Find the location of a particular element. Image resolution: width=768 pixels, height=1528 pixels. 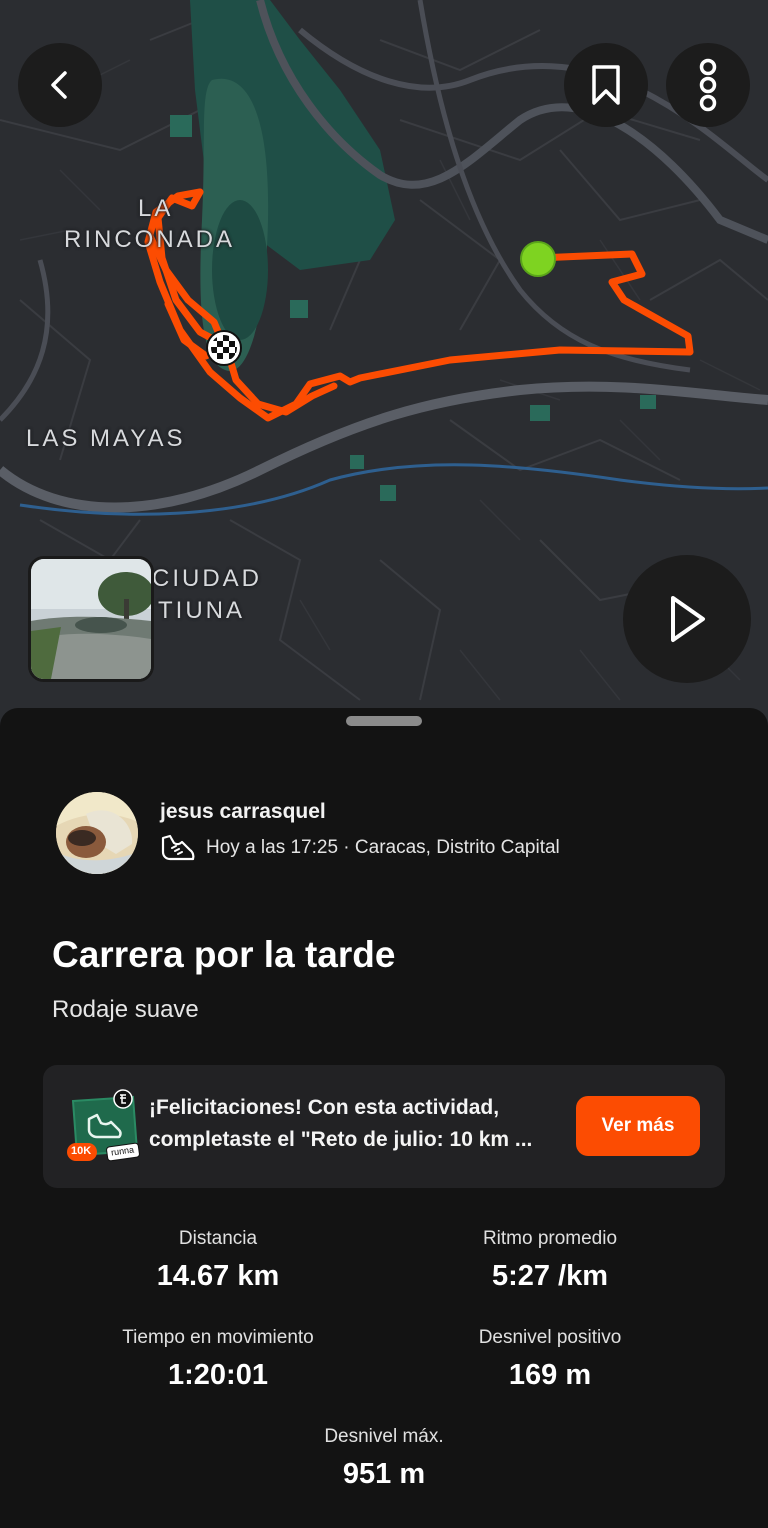

stat-value: 14.67 km is located at coordinates (218, 1276).